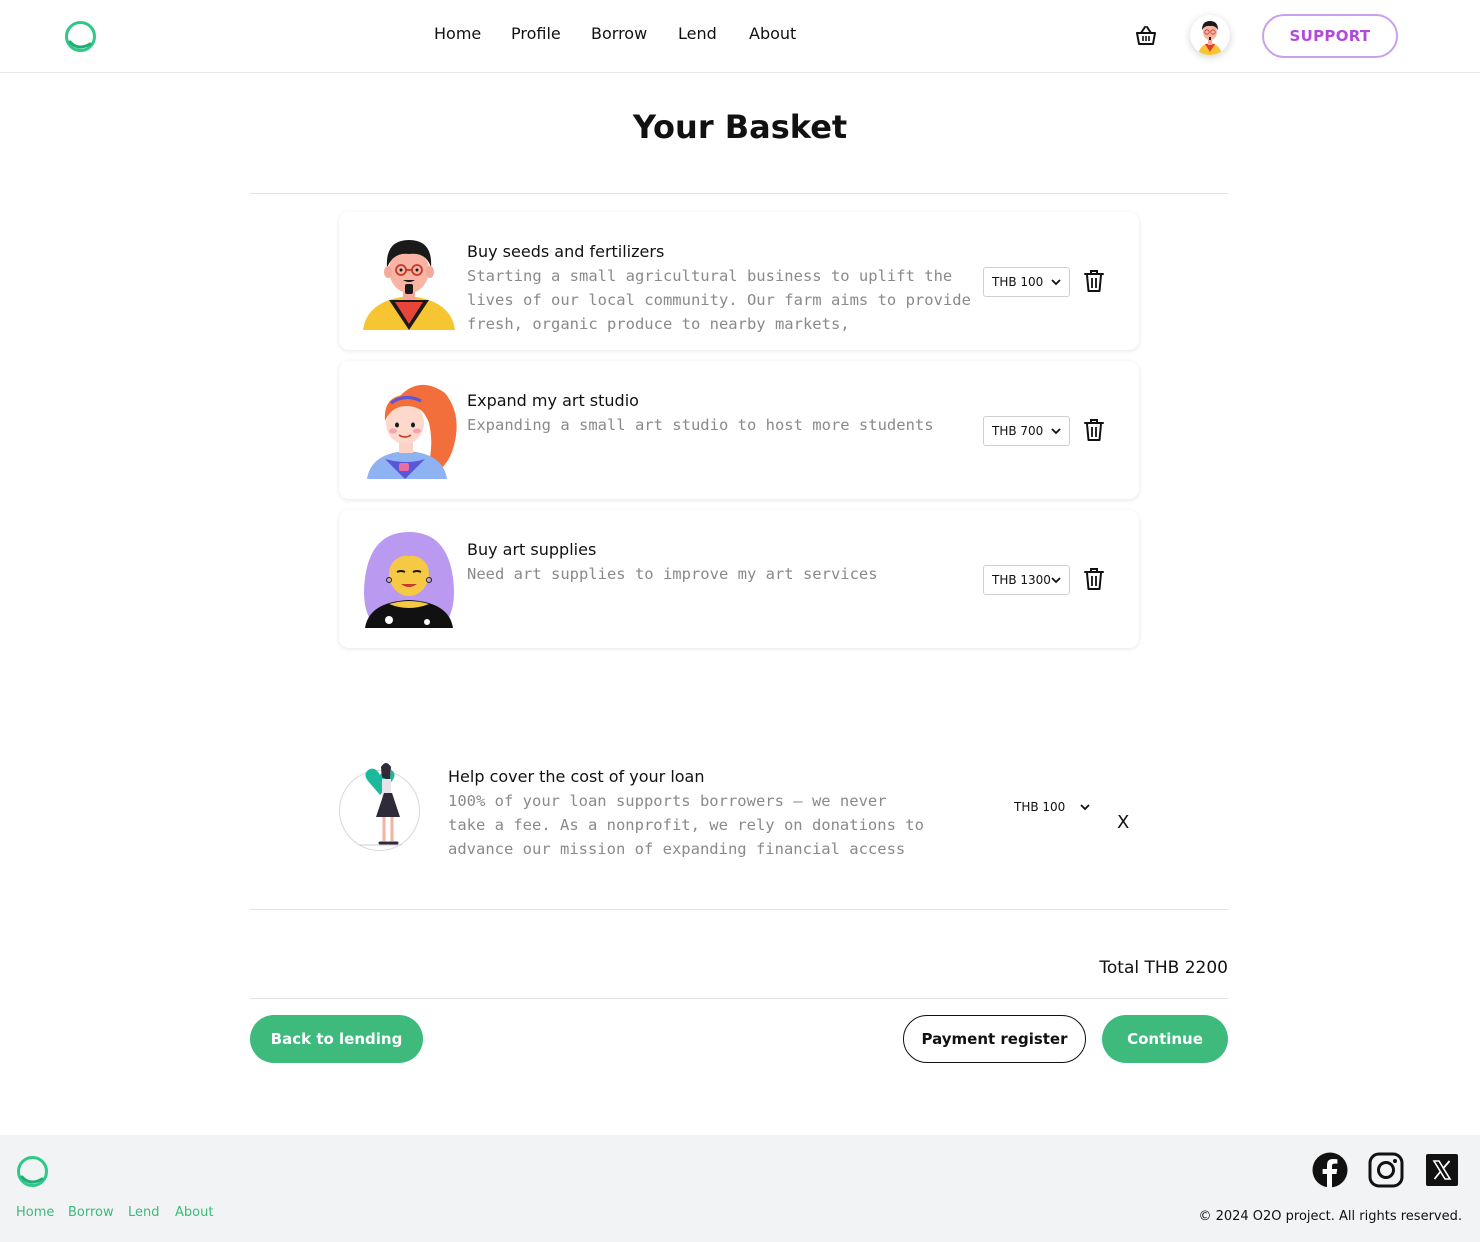  I want to click on nav-lend: Lend, so click(697, 33).